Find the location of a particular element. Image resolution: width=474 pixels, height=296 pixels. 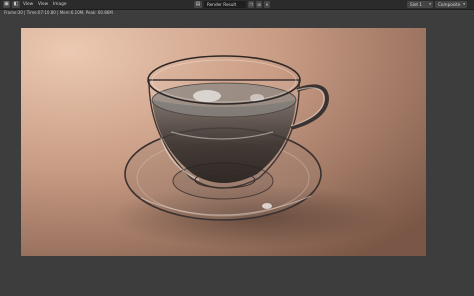

layer-dropdown: Composite ▾ is located at coordinates (451, 4).